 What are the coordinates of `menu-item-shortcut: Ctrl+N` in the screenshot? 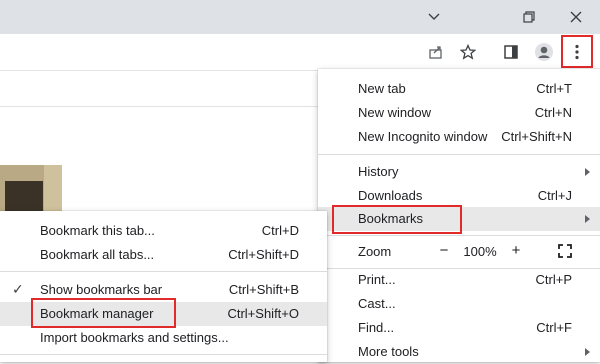 It's located at (553, 112).